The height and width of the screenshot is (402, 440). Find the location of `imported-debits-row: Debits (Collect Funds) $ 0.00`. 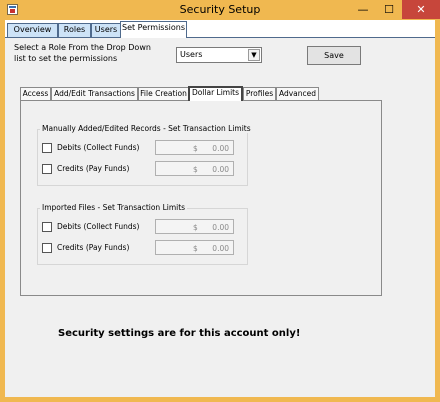

imported-debits-row: Debits (Collect Funds) $ 0.00 is located at coordinates (142, 227).